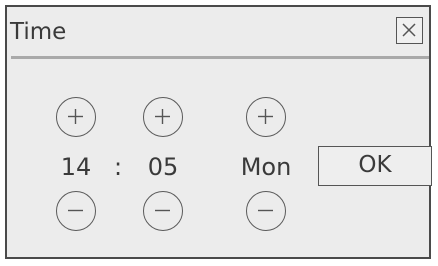 The width and height of the screenshot is (438, 266). Describe the element at coordinates (38, 32) in the screenshot. I see `dialog-title: Time` at that location.